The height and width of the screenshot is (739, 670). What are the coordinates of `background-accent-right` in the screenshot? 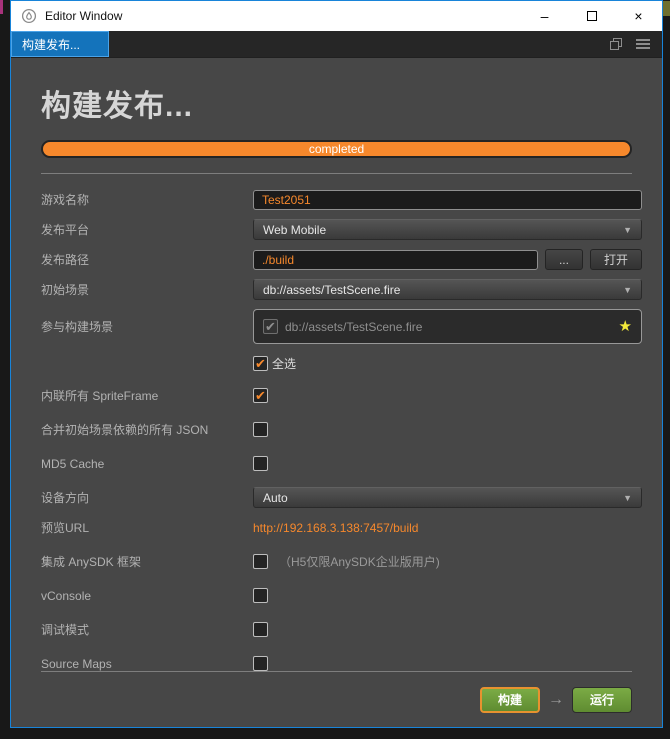 It's located at (666, 8).